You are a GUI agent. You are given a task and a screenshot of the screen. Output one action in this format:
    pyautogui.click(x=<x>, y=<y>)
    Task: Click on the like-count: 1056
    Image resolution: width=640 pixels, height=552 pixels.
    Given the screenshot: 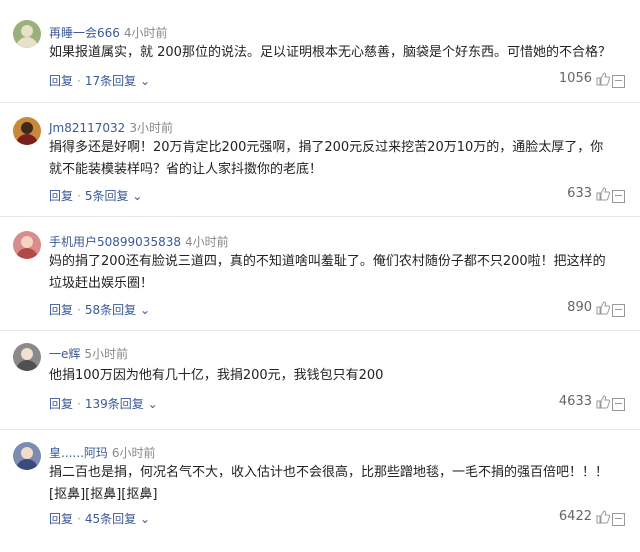 What is the action you would take?
    pyautogui.click(x=575, y=78)
    